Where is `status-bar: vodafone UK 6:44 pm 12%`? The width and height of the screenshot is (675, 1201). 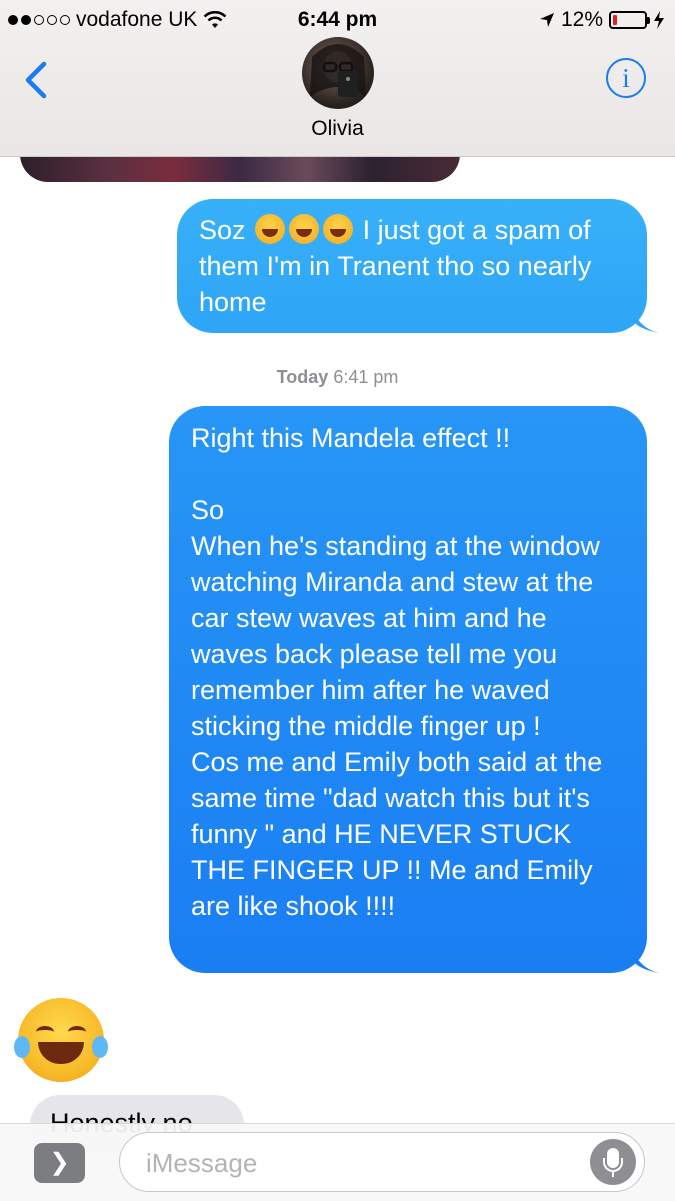
status-bar: vodafone UK 6:44 pm 12% is located at coordinates (337, 19).